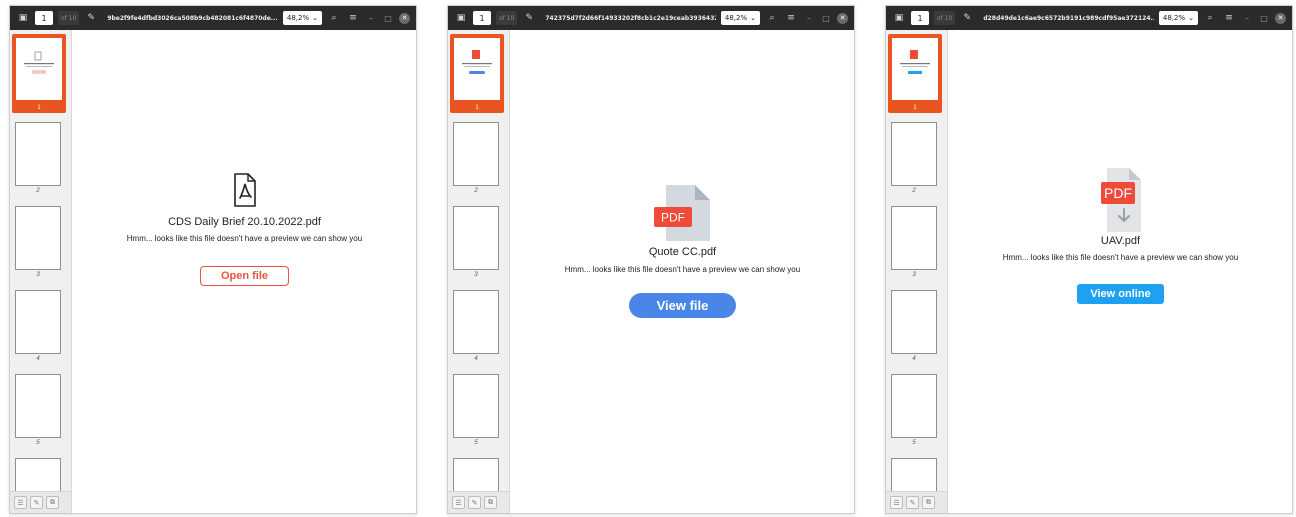  Describe the element at coordinates (914, 443) in the screenshot. I see `thumbnail-number: 5` at that location.